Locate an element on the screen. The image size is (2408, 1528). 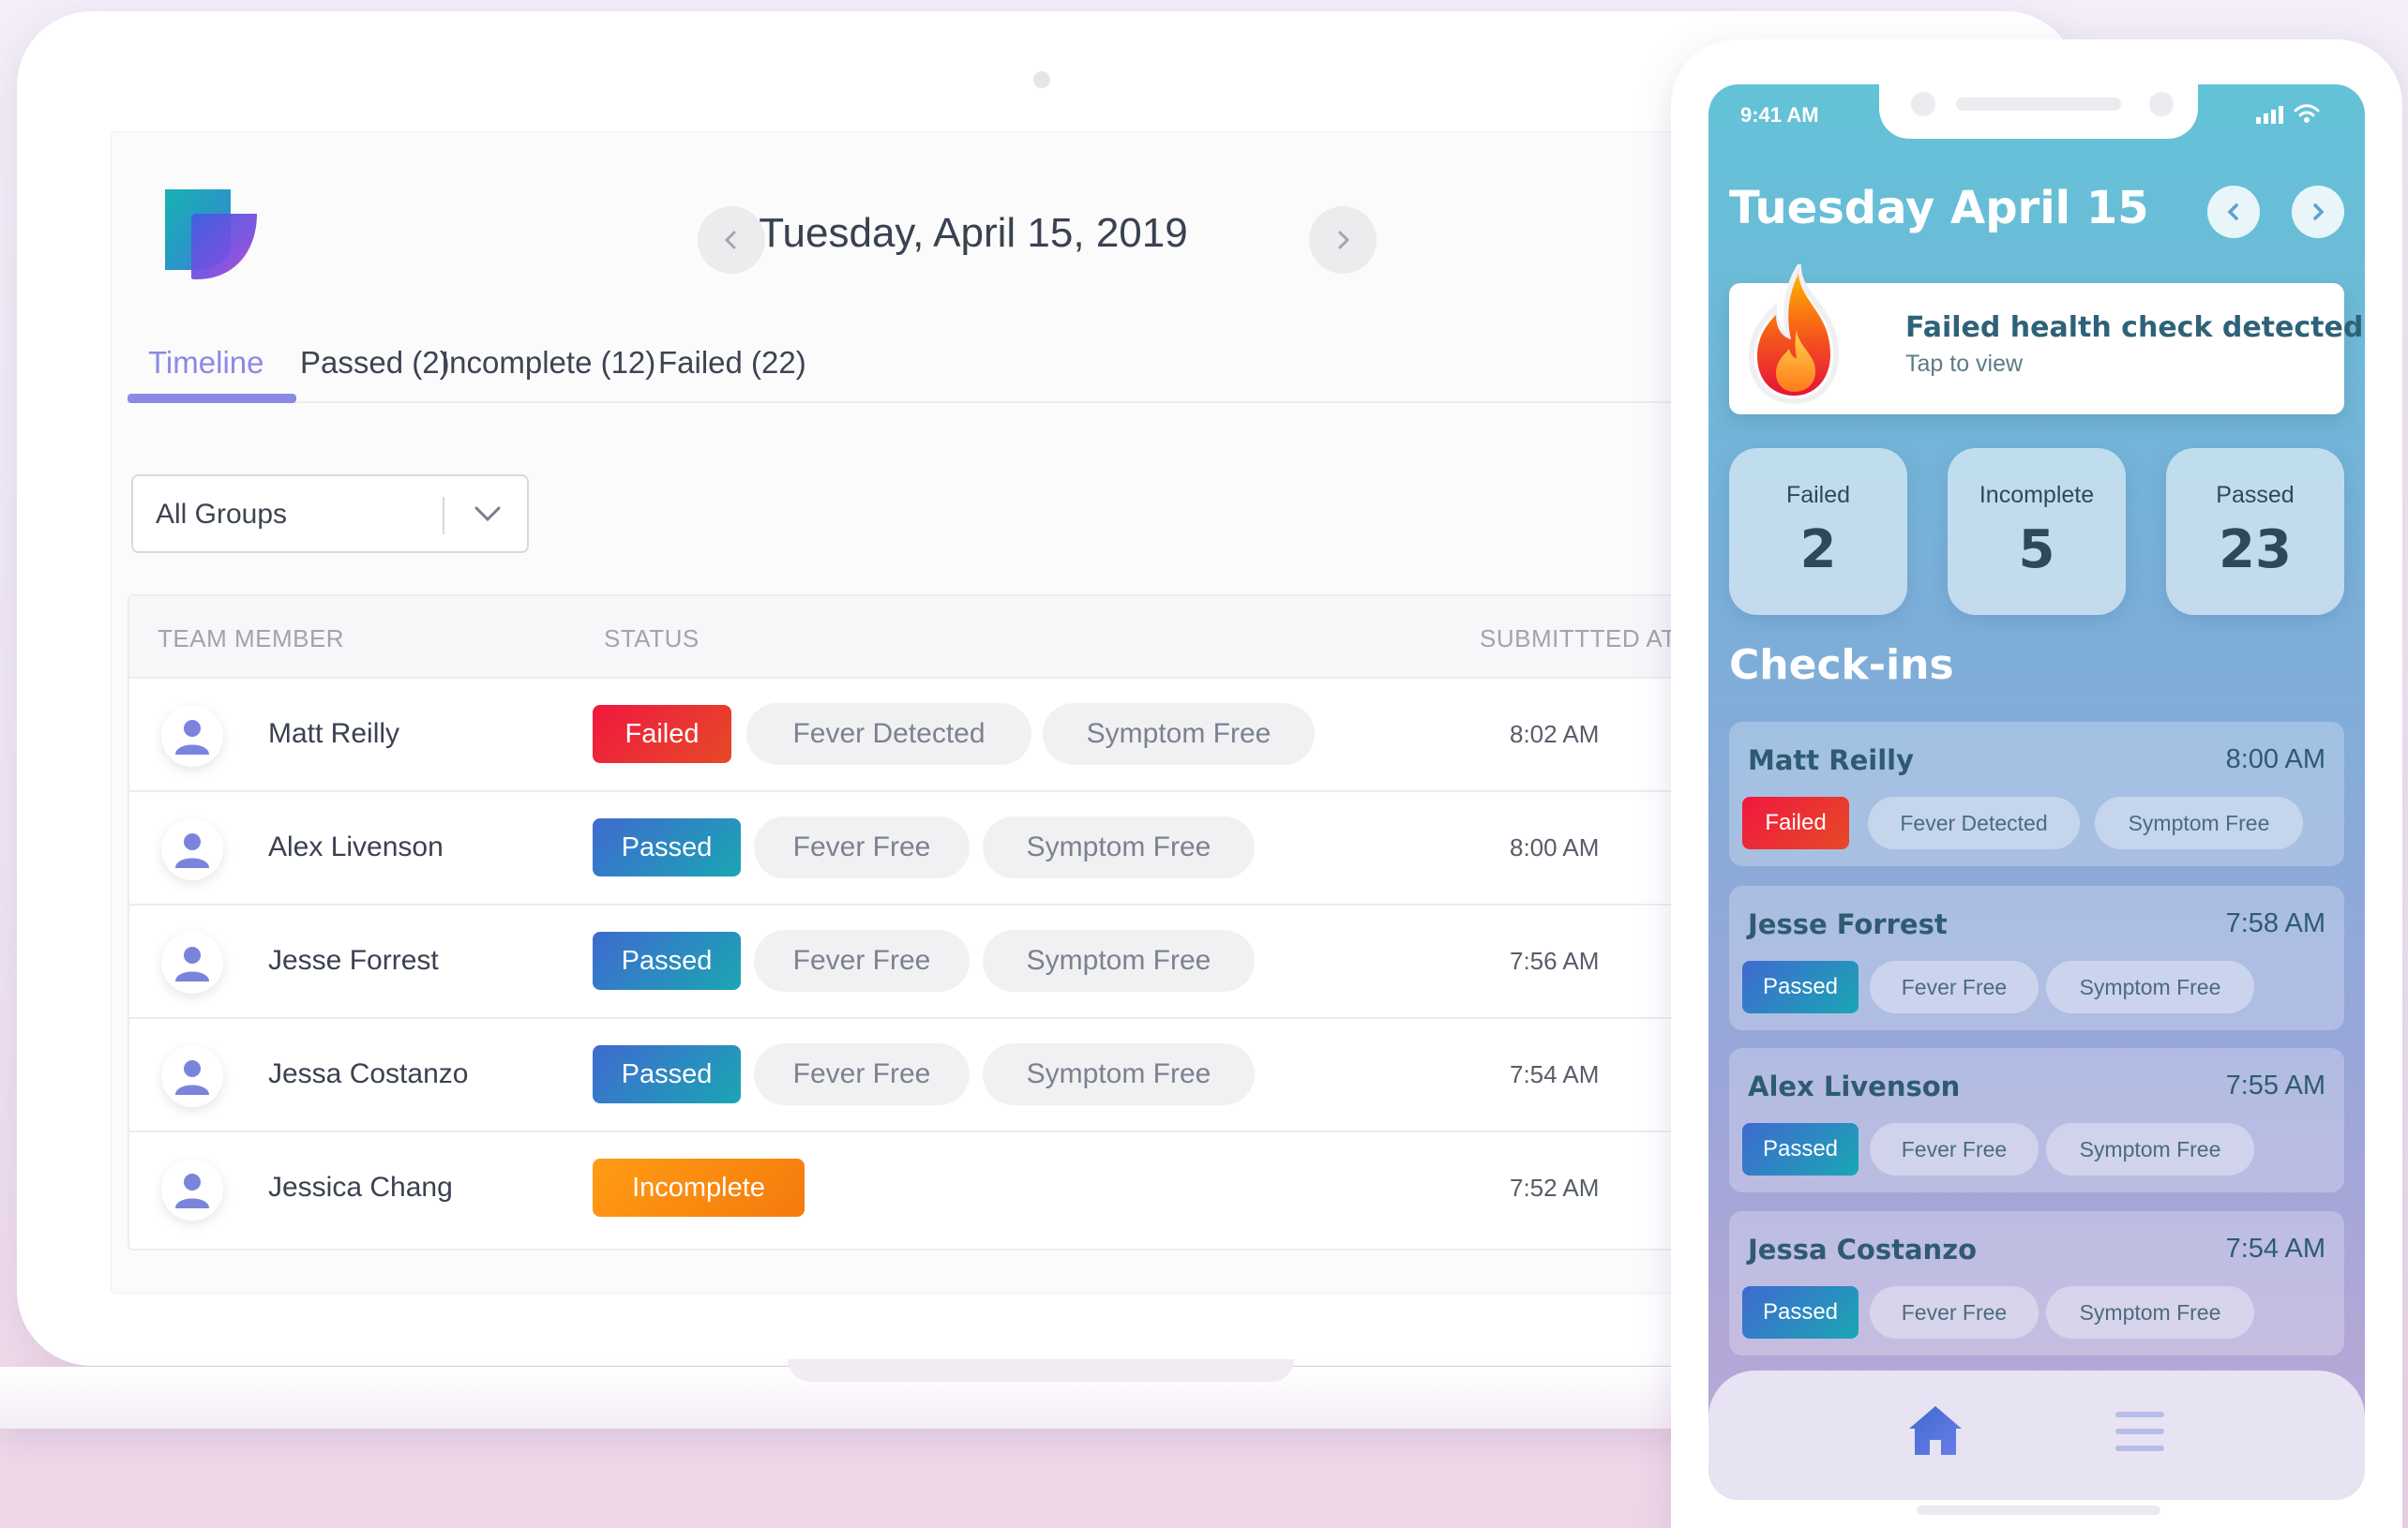
member-name: Jessica Chang is located at coordinates (360, 1187).